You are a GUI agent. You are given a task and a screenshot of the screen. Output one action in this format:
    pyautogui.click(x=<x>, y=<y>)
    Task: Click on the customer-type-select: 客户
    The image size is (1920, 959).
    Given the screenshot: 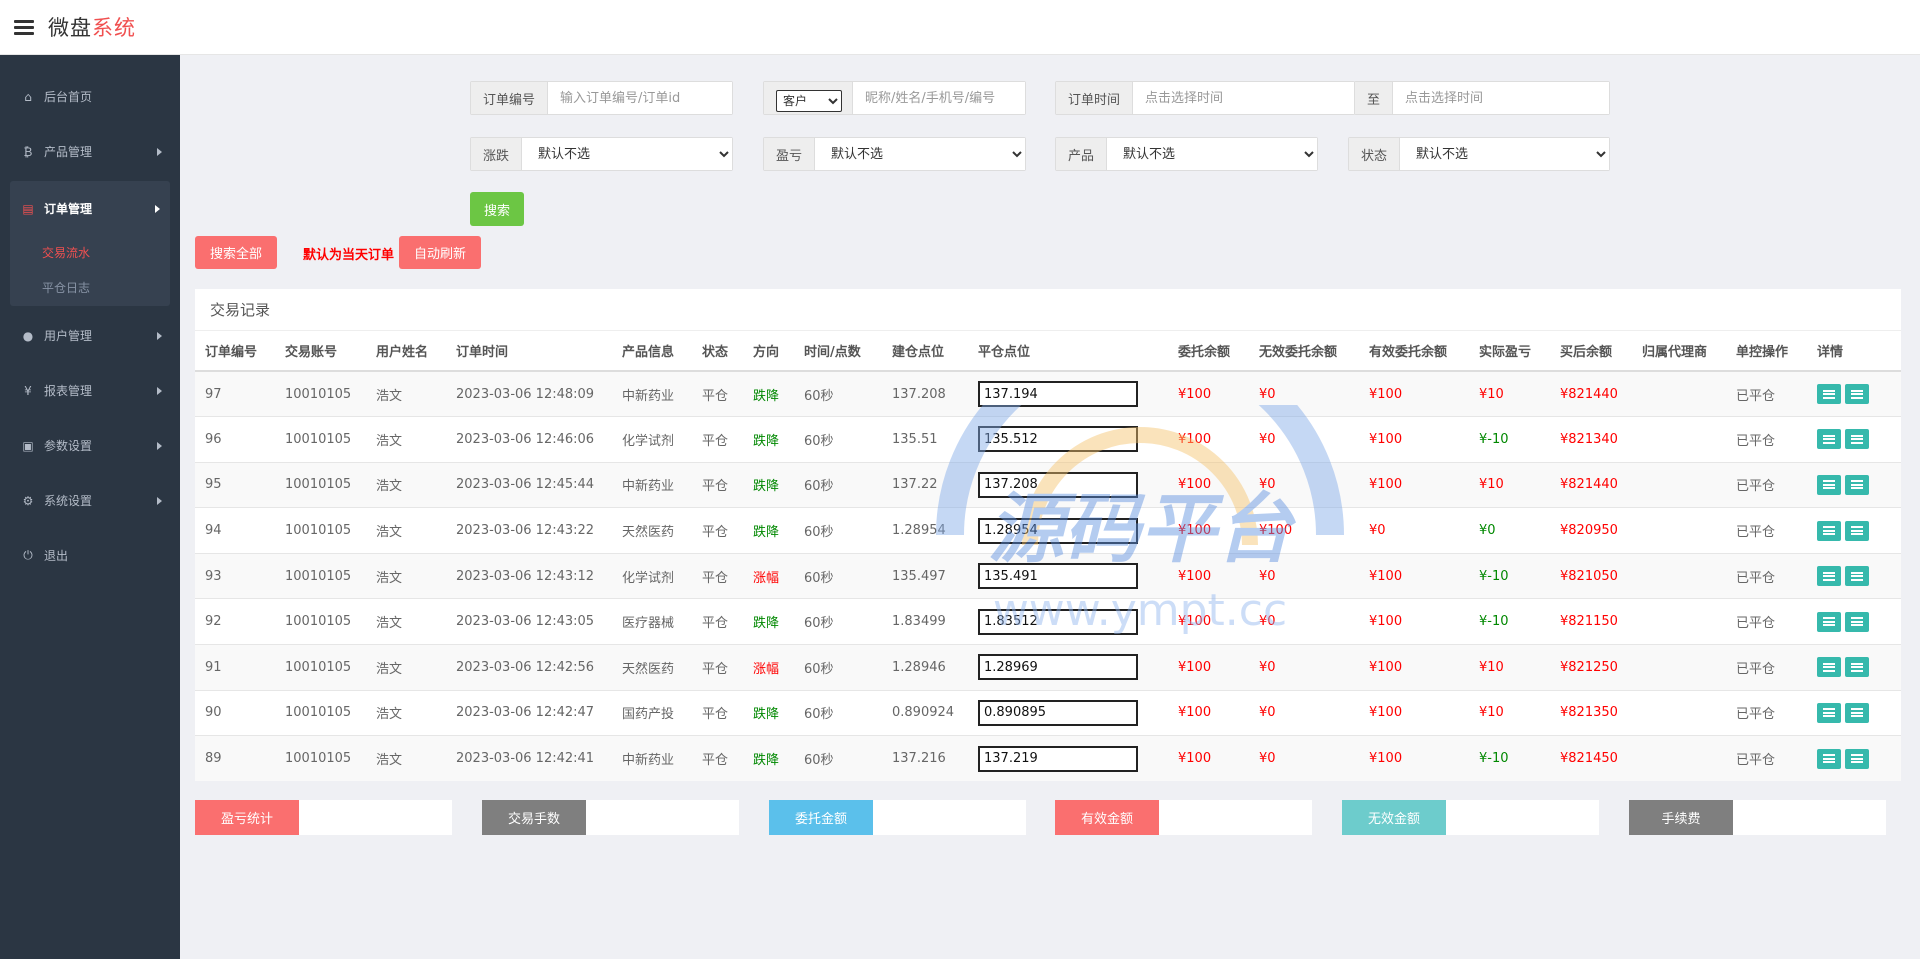 What is the action you would take?
    pyautogui.click(x=809, y=100)
    